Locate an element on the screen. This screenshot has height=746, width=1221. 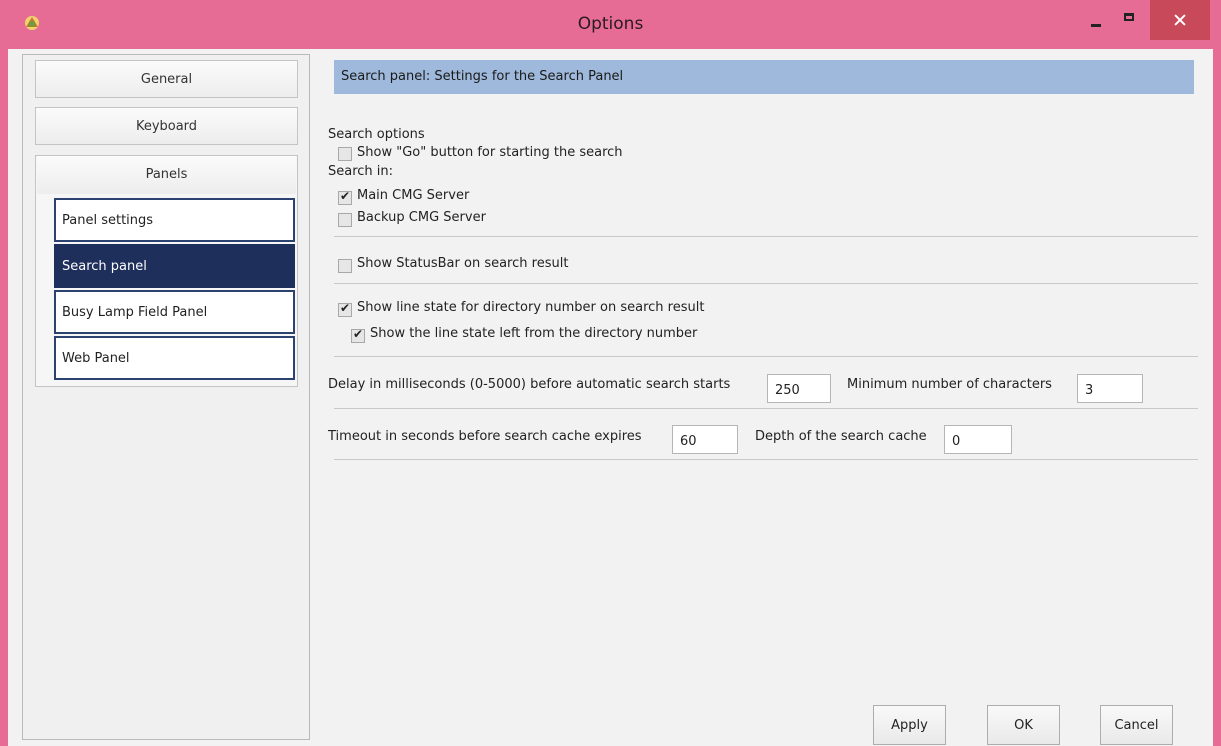
min-chars-input: 3 is located at coordinates (1110, 388).